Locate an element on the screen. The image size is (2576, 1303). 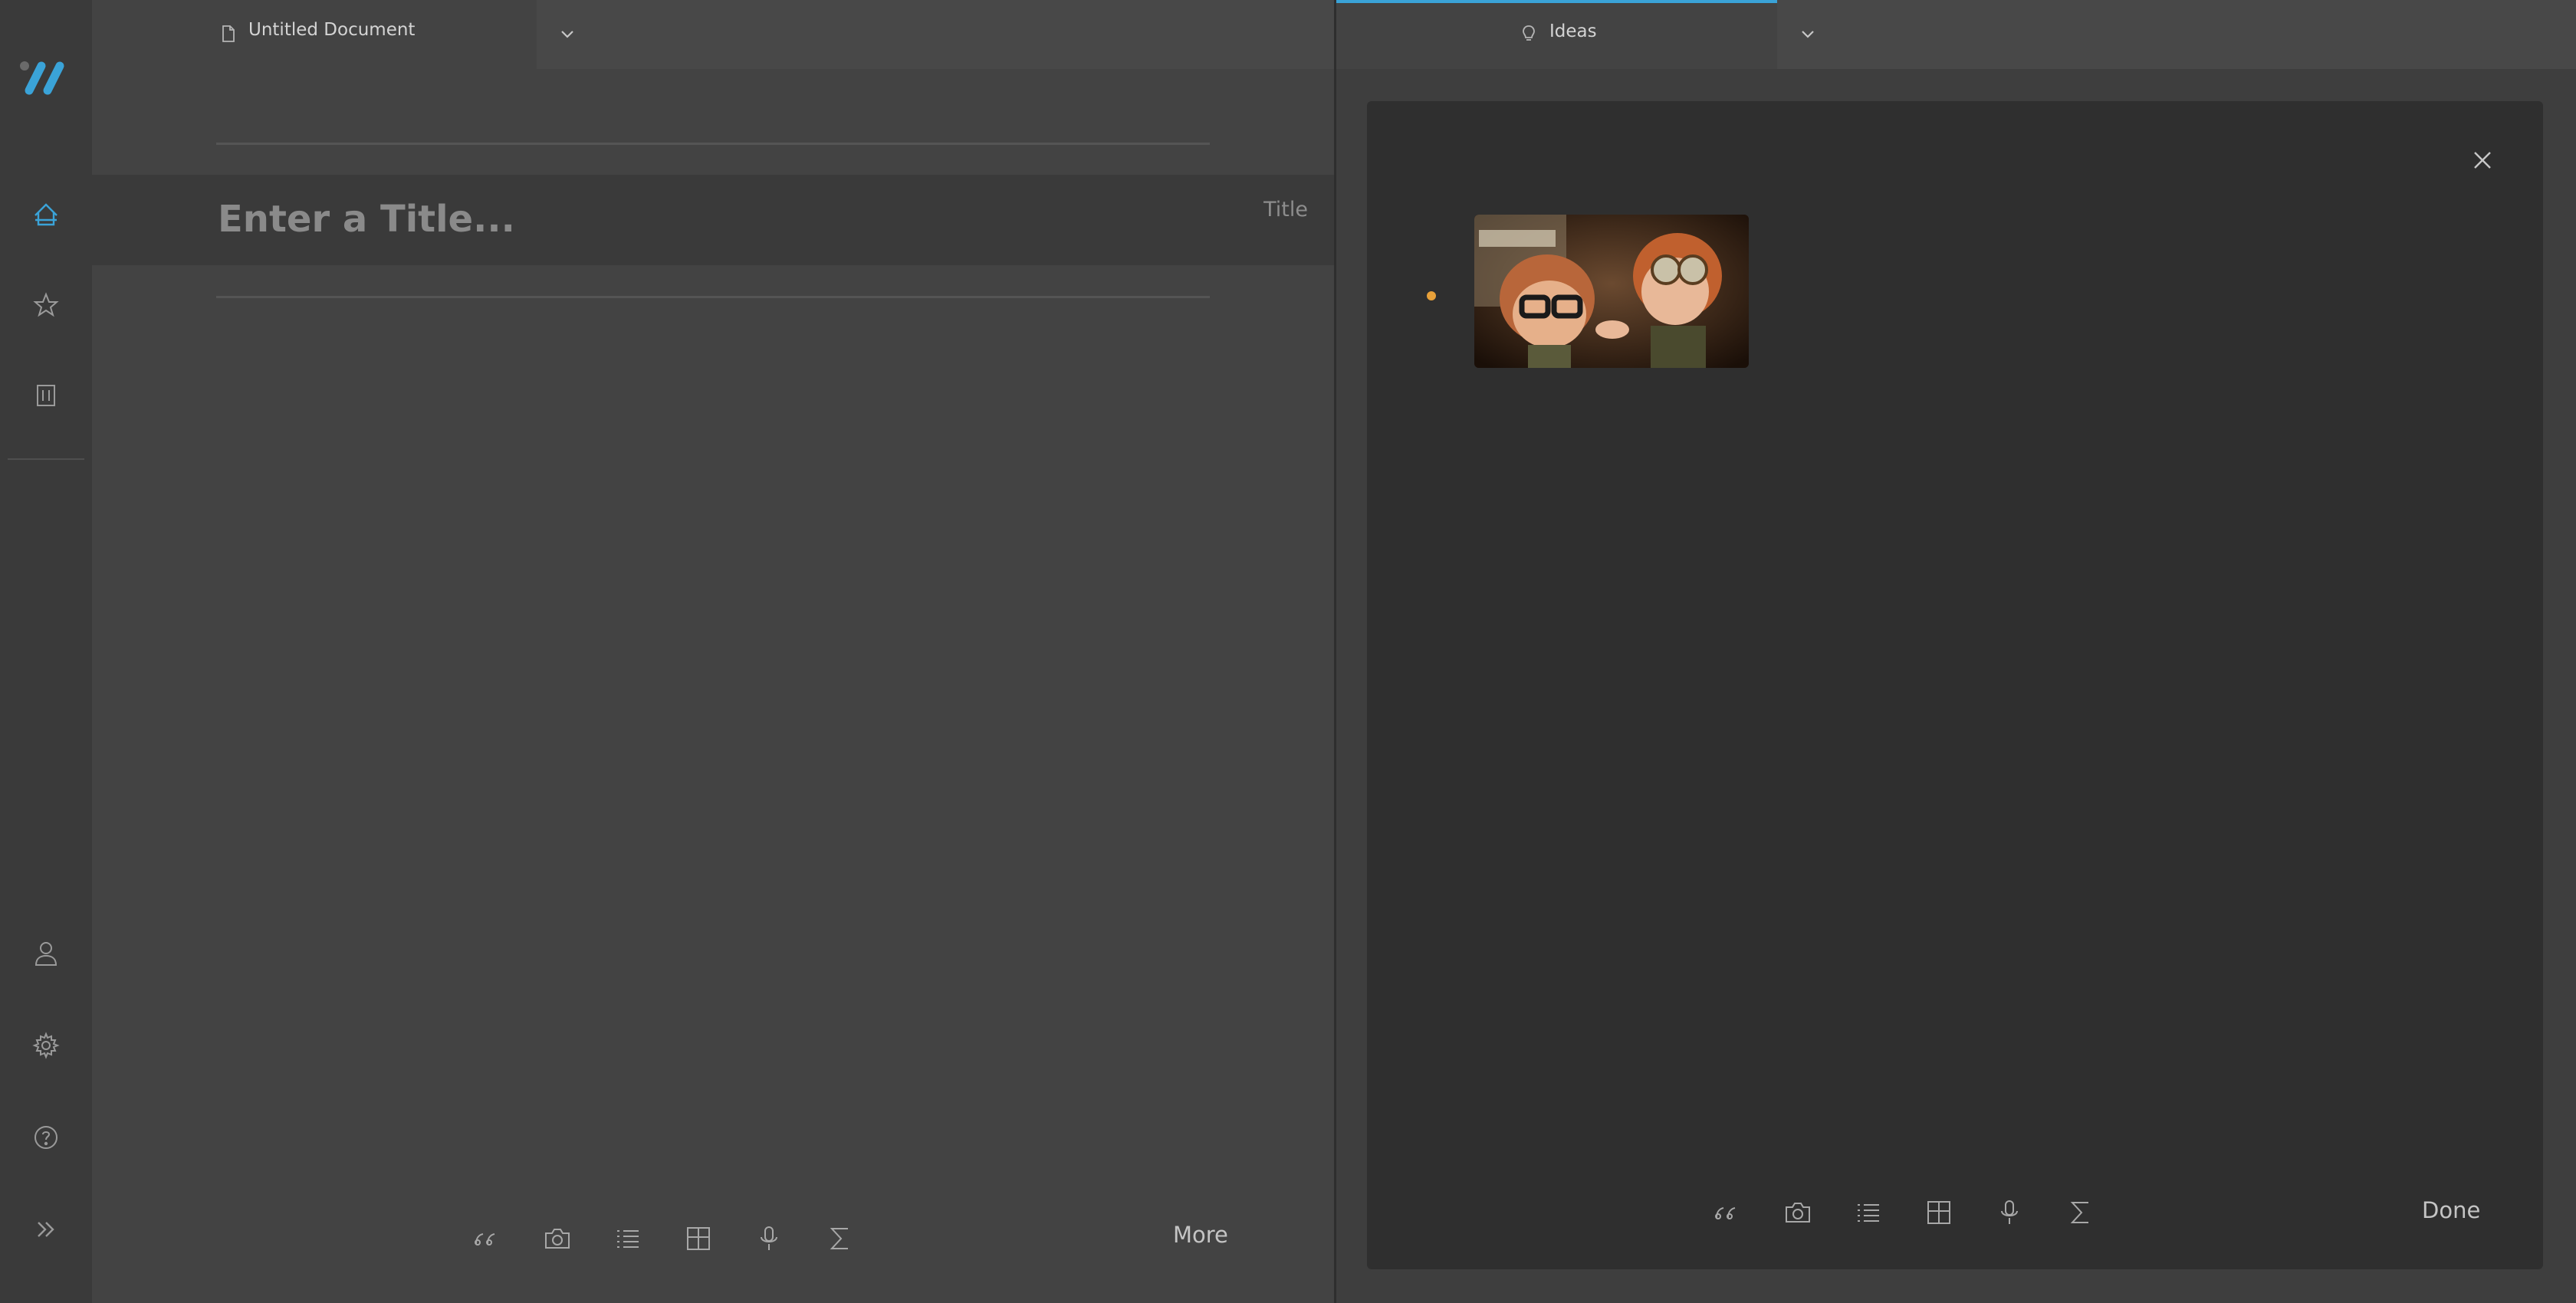
sidebar-item-trash is located at coordinates (46, 395).